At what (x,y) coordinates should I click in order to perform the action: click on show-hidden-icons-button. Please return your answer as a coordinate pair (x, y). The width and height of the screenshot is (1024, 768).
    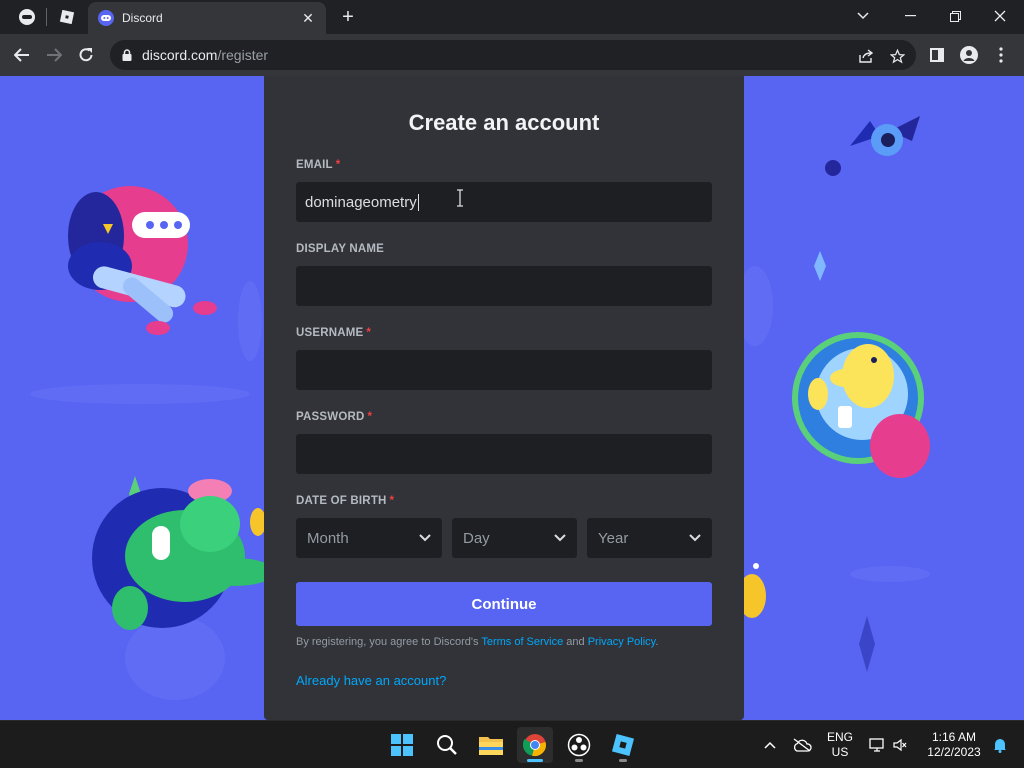
    Looking at the image, I should click on (770, 744).